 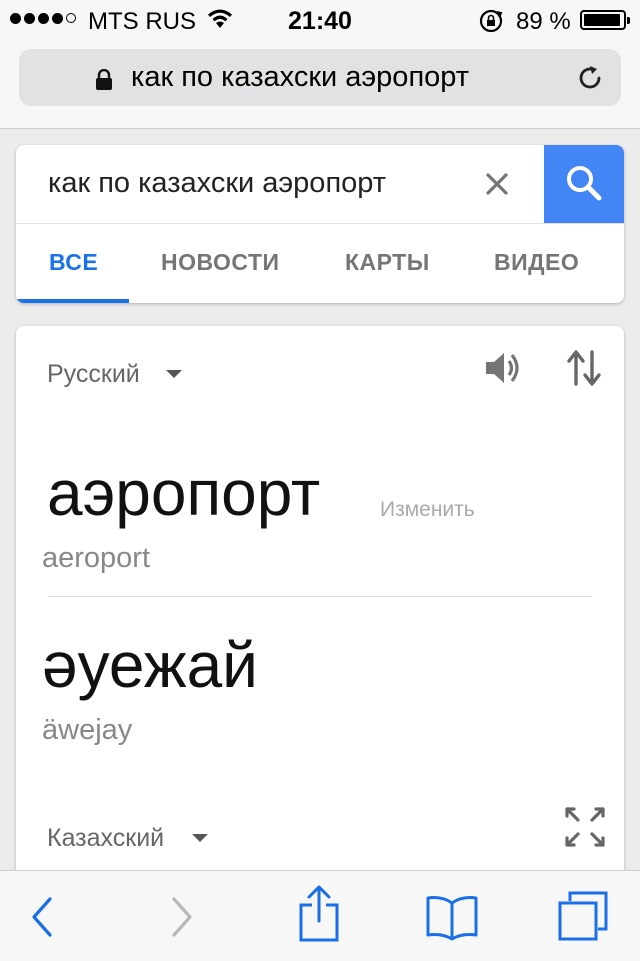 What do you see at coordinates (585, 829) in the screenshot?
I see `expand-icon` at bounding box center [585, 829].